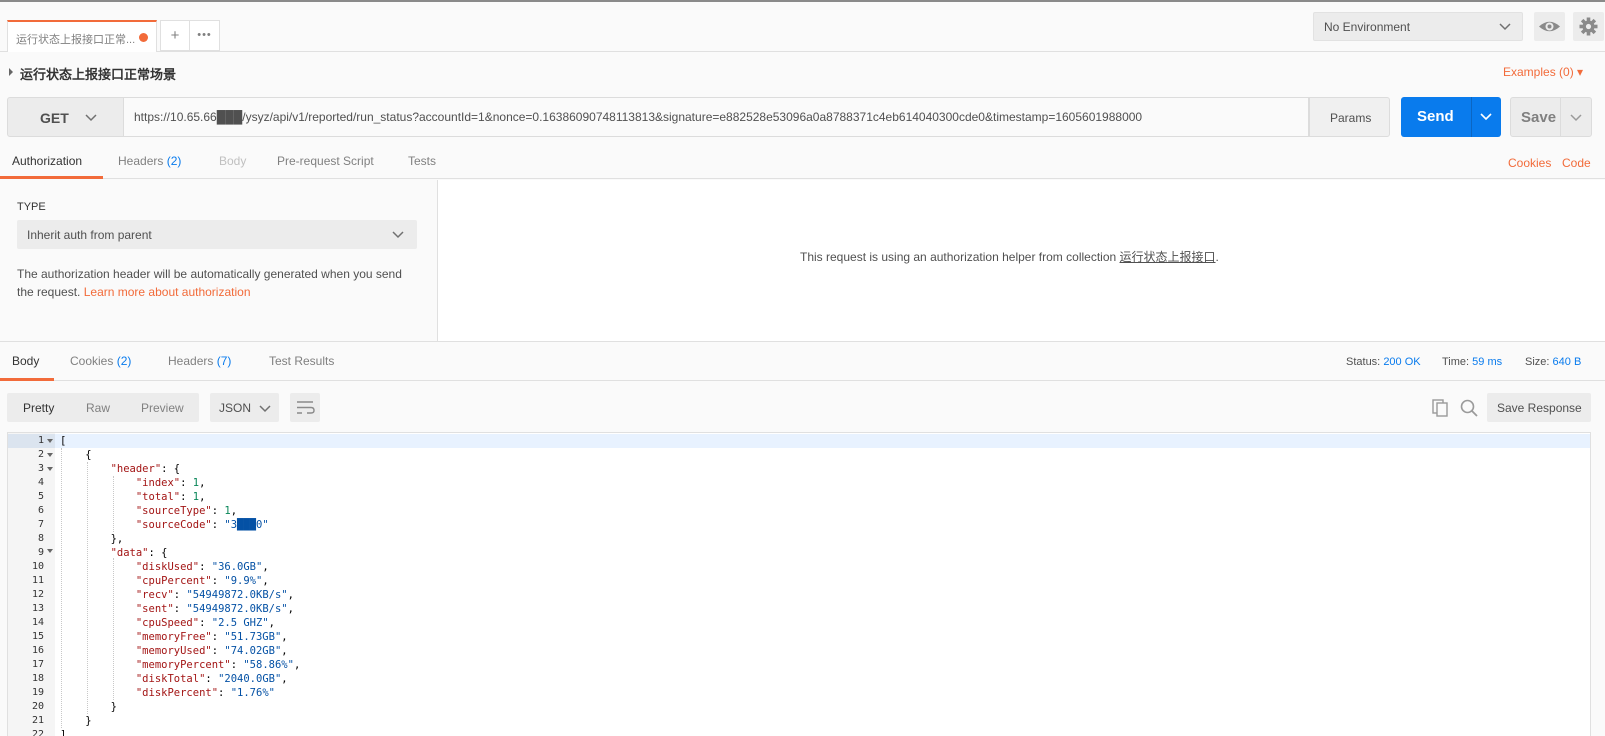 The image size is (1605, 736). Describe the element at coordinates (246, 525) in the screenshot. I see `json-value: 3███0` at that location.